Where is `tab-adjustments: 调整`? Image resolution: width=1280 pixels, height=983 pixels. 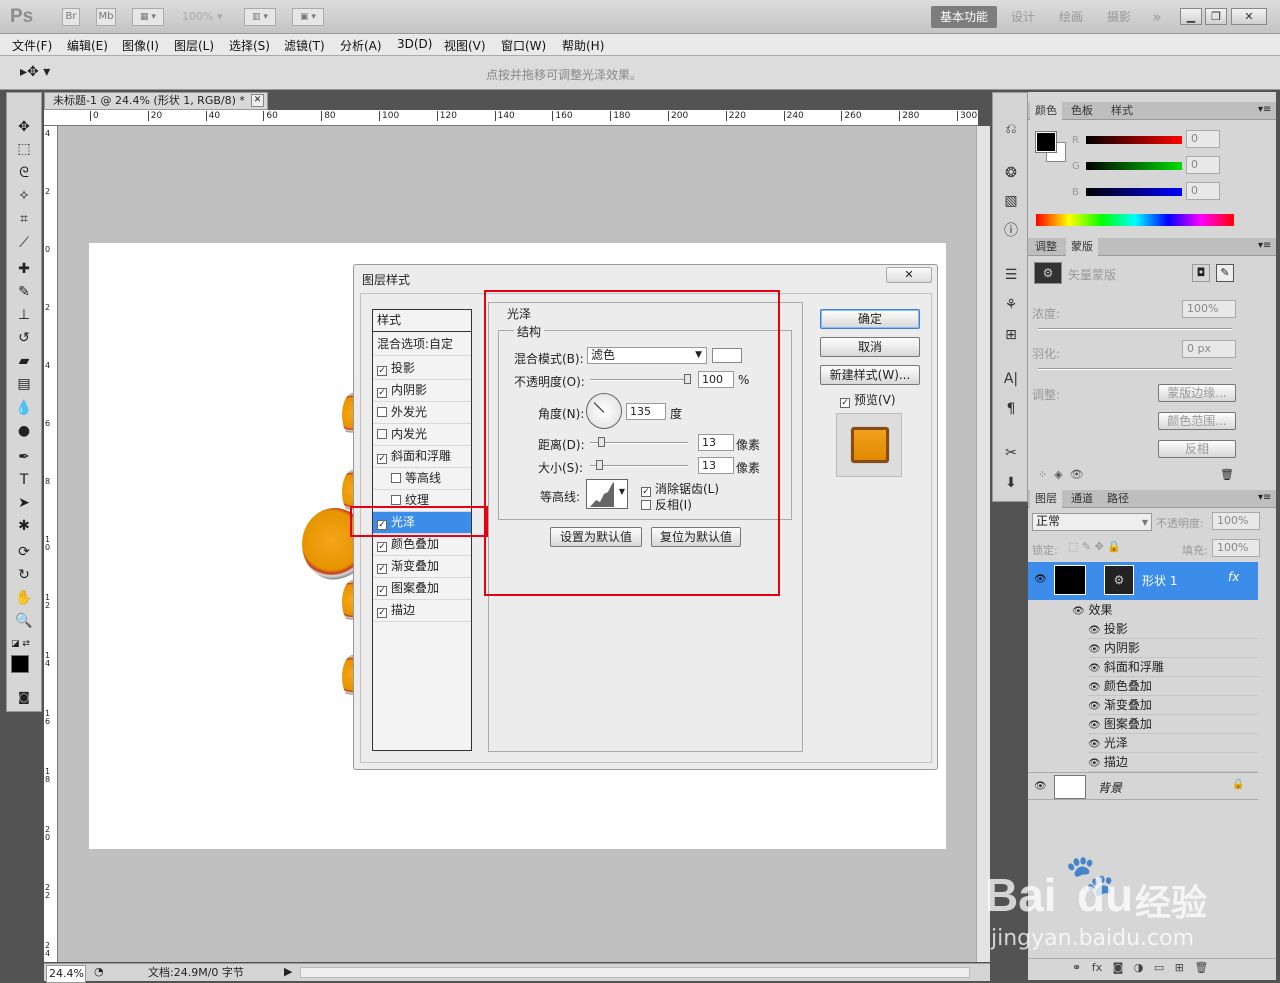 tab-adjustments: 调整 is located at coordinates (1046, 247).